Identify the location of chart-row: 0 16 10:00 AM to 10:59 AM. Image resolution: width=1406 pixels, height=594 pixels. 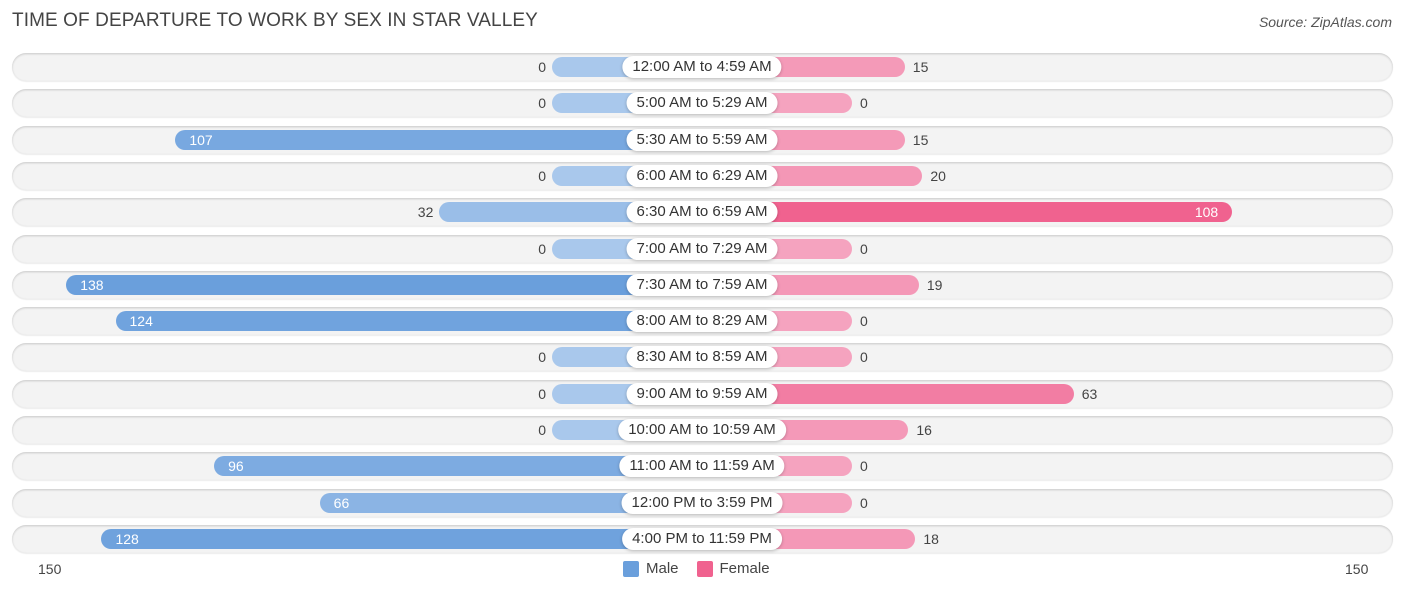
(702, 430).